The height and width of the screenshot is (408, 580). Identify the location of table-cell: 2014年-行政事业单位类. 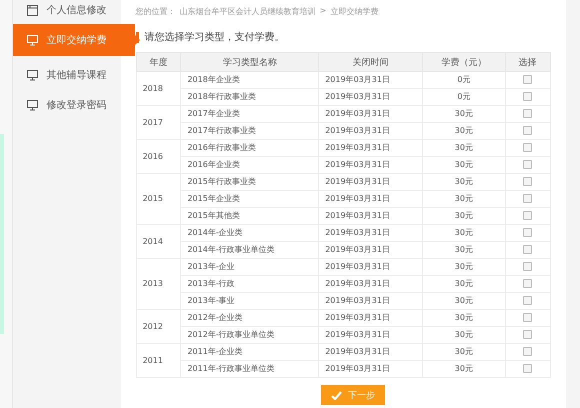
(249, 250).